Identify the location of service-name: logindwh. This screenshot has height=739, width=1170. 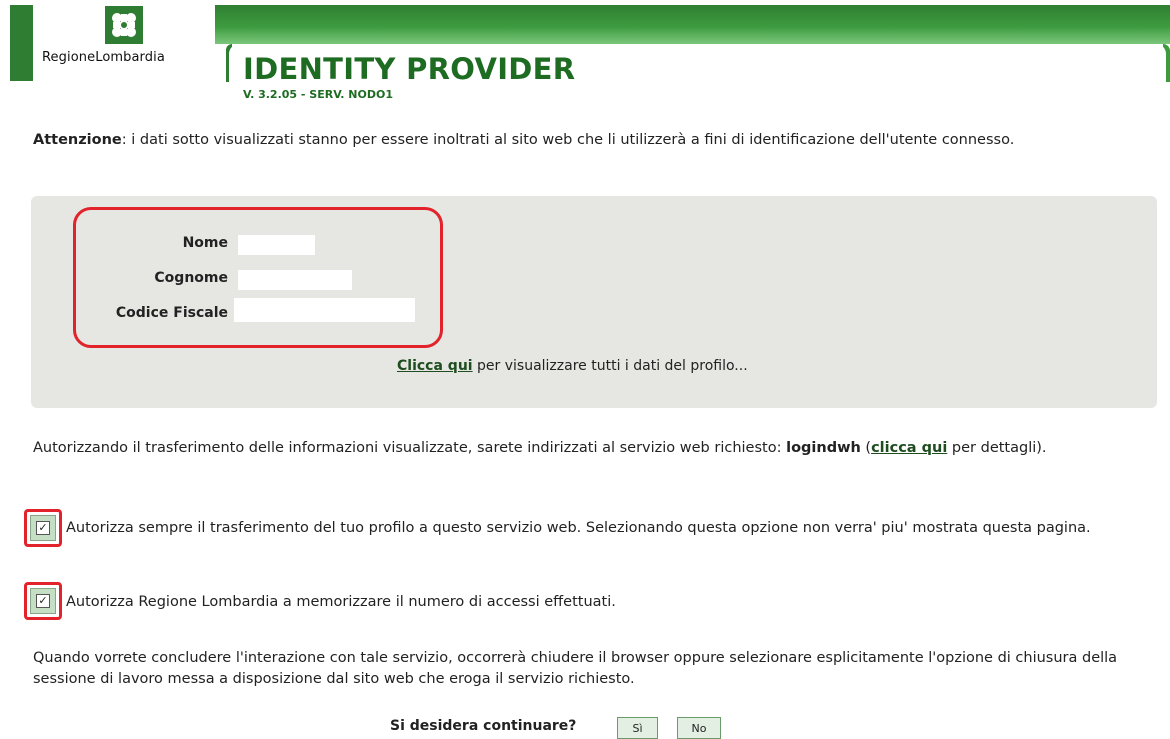
(823, 448).